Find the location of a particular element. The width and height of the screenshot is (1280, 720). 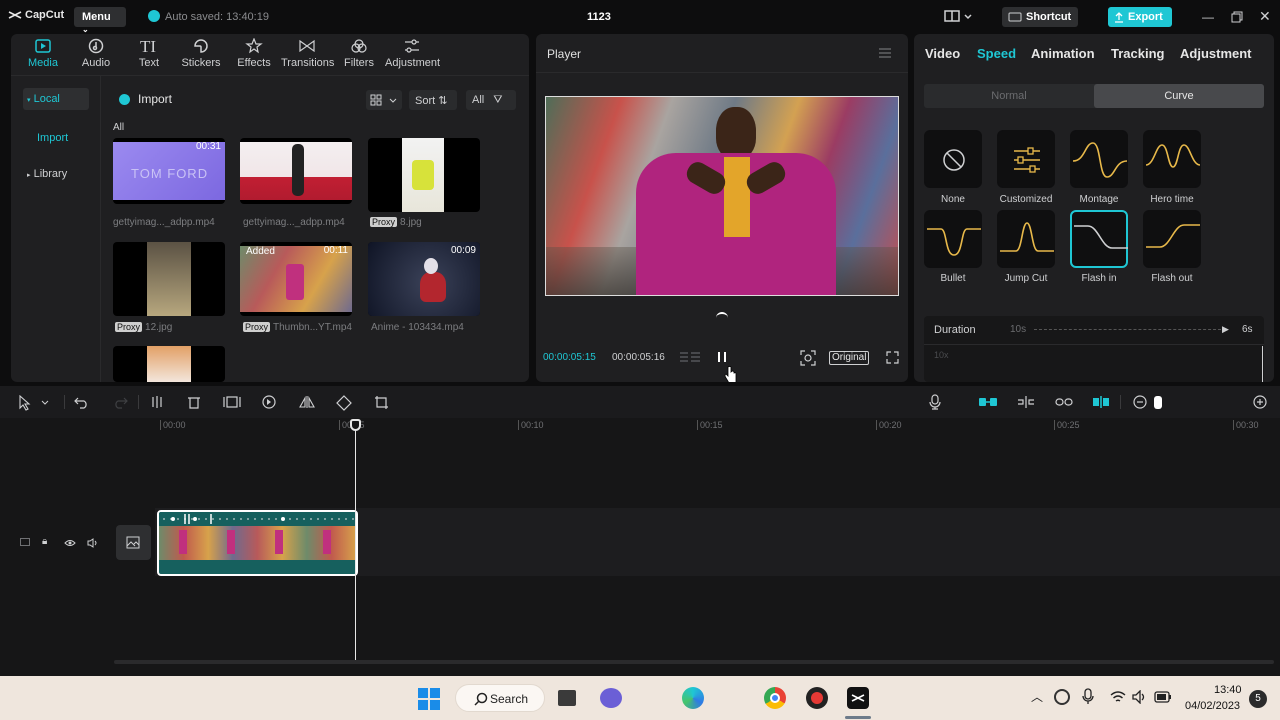

menu-lines-icon is located at coordinates (885, 53).